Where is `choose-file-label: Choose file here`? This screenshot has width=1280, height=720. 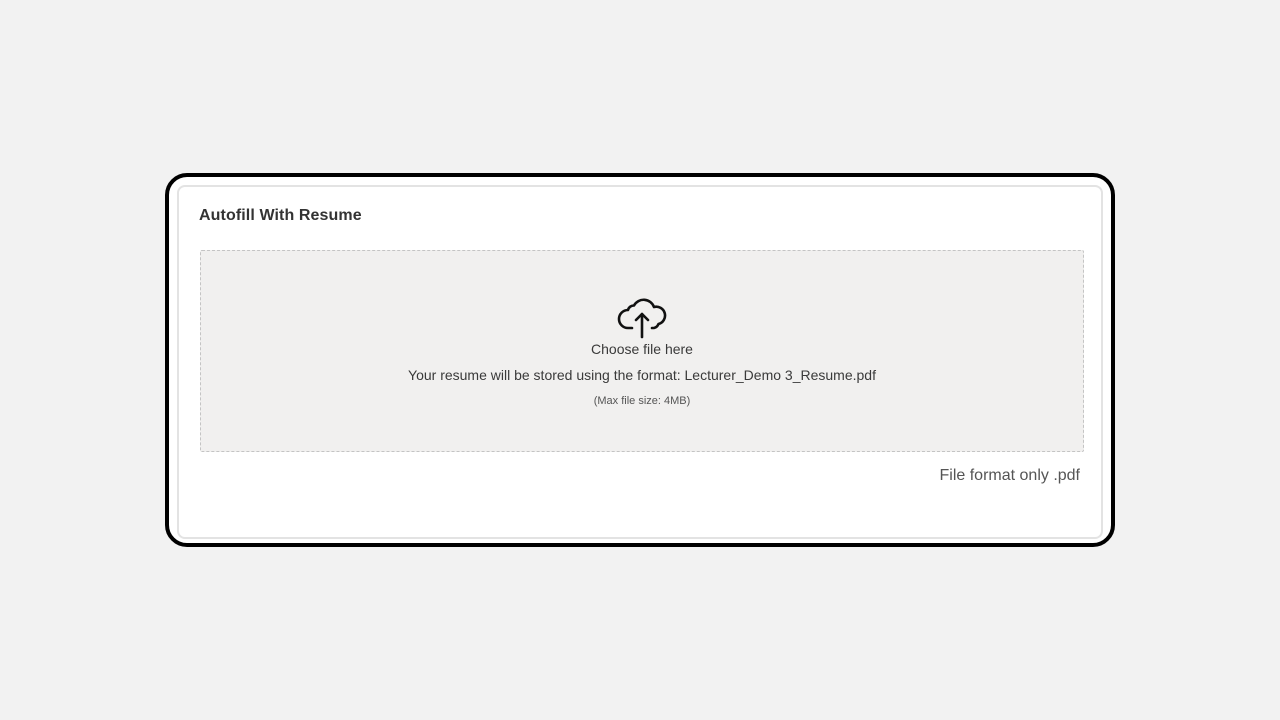 choose-file-label: Choose file here is located at coordinates (642, 349).